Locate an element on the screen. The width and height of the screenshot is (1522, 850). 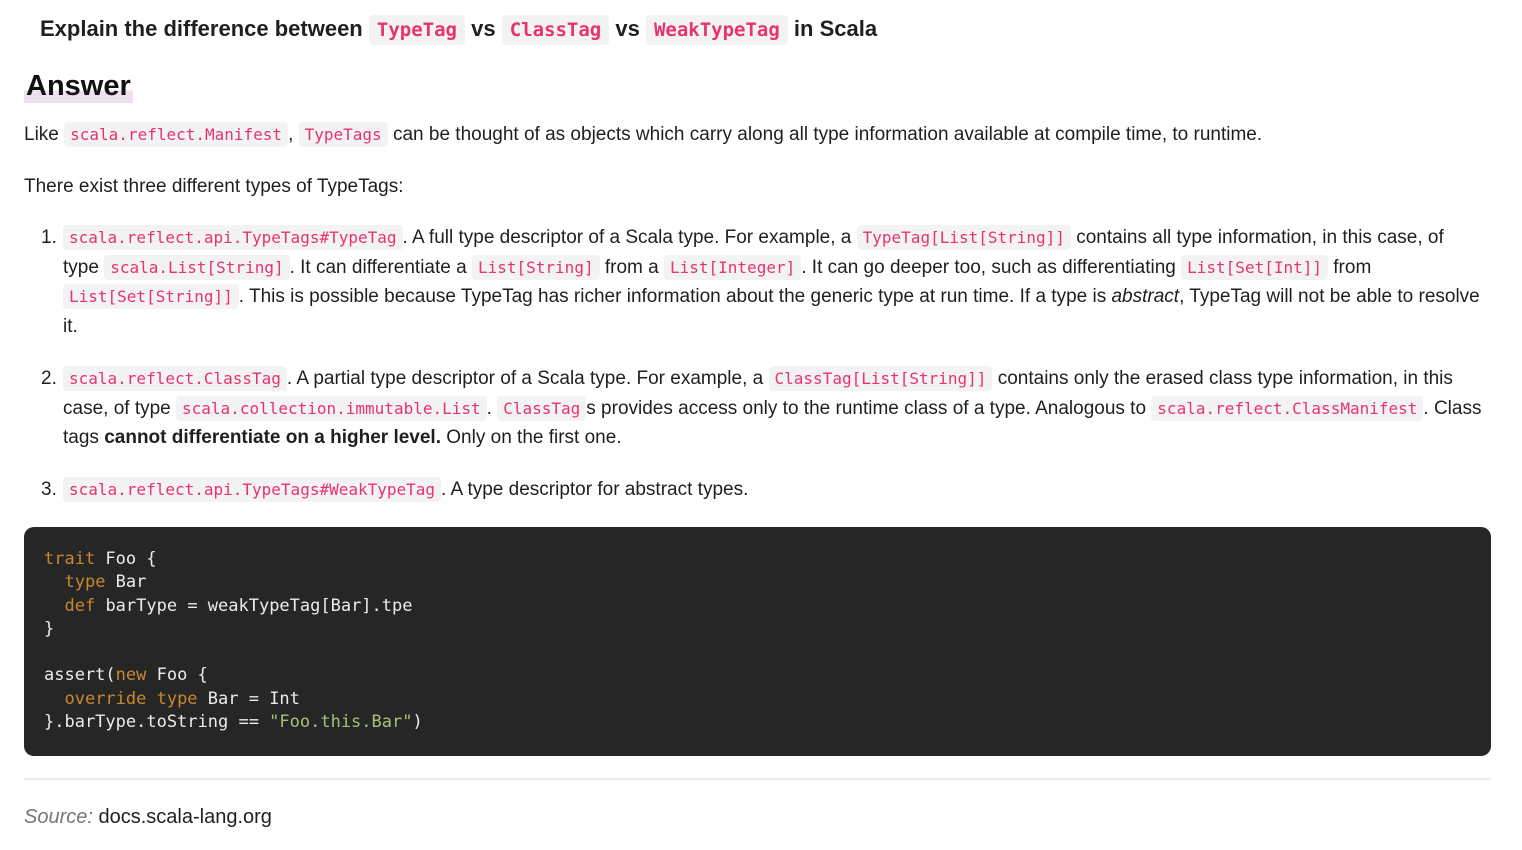
inline-code: scala.reflect.api.TypeTags#TypeTag is located at coordinates (233, 237).